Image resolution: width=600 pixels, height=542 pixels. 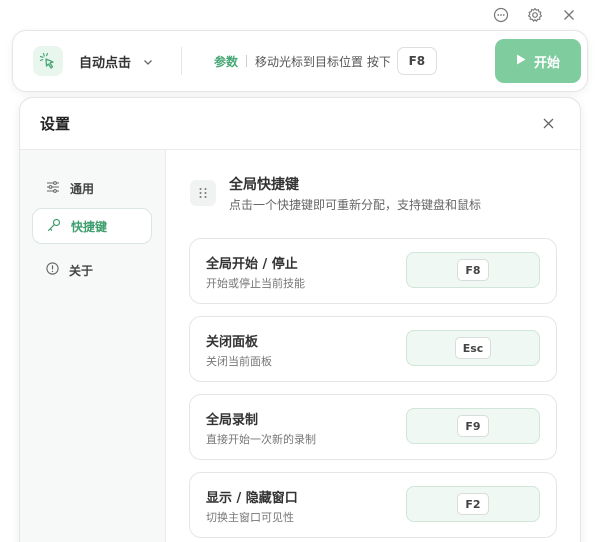 I want to click on settings-header: 设置, so click(x=300, y=124).